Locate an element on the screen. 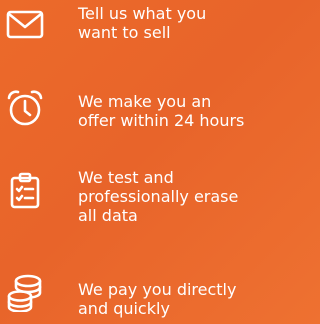  clipboard-checklist-icon is located at coordinates (25, 190).